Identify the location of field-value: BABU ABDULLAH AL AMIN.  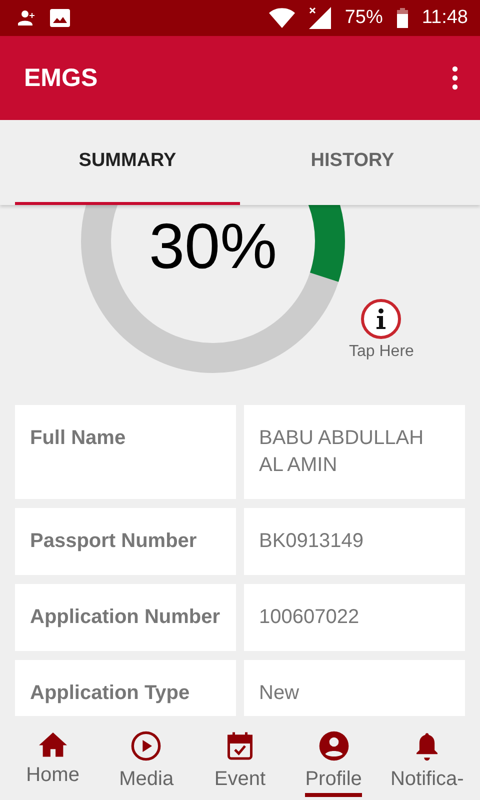
(354, 452).